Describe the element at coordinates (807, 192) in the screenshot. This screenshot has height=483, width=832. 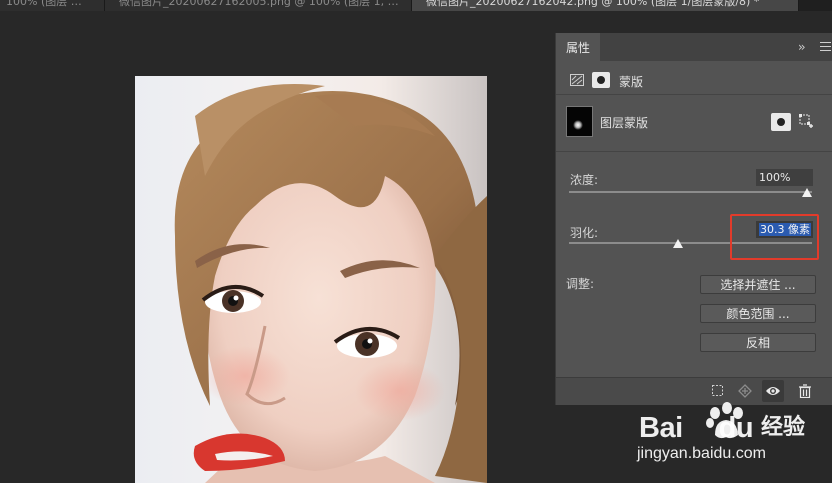
I see `density-slider-handle` at that location.